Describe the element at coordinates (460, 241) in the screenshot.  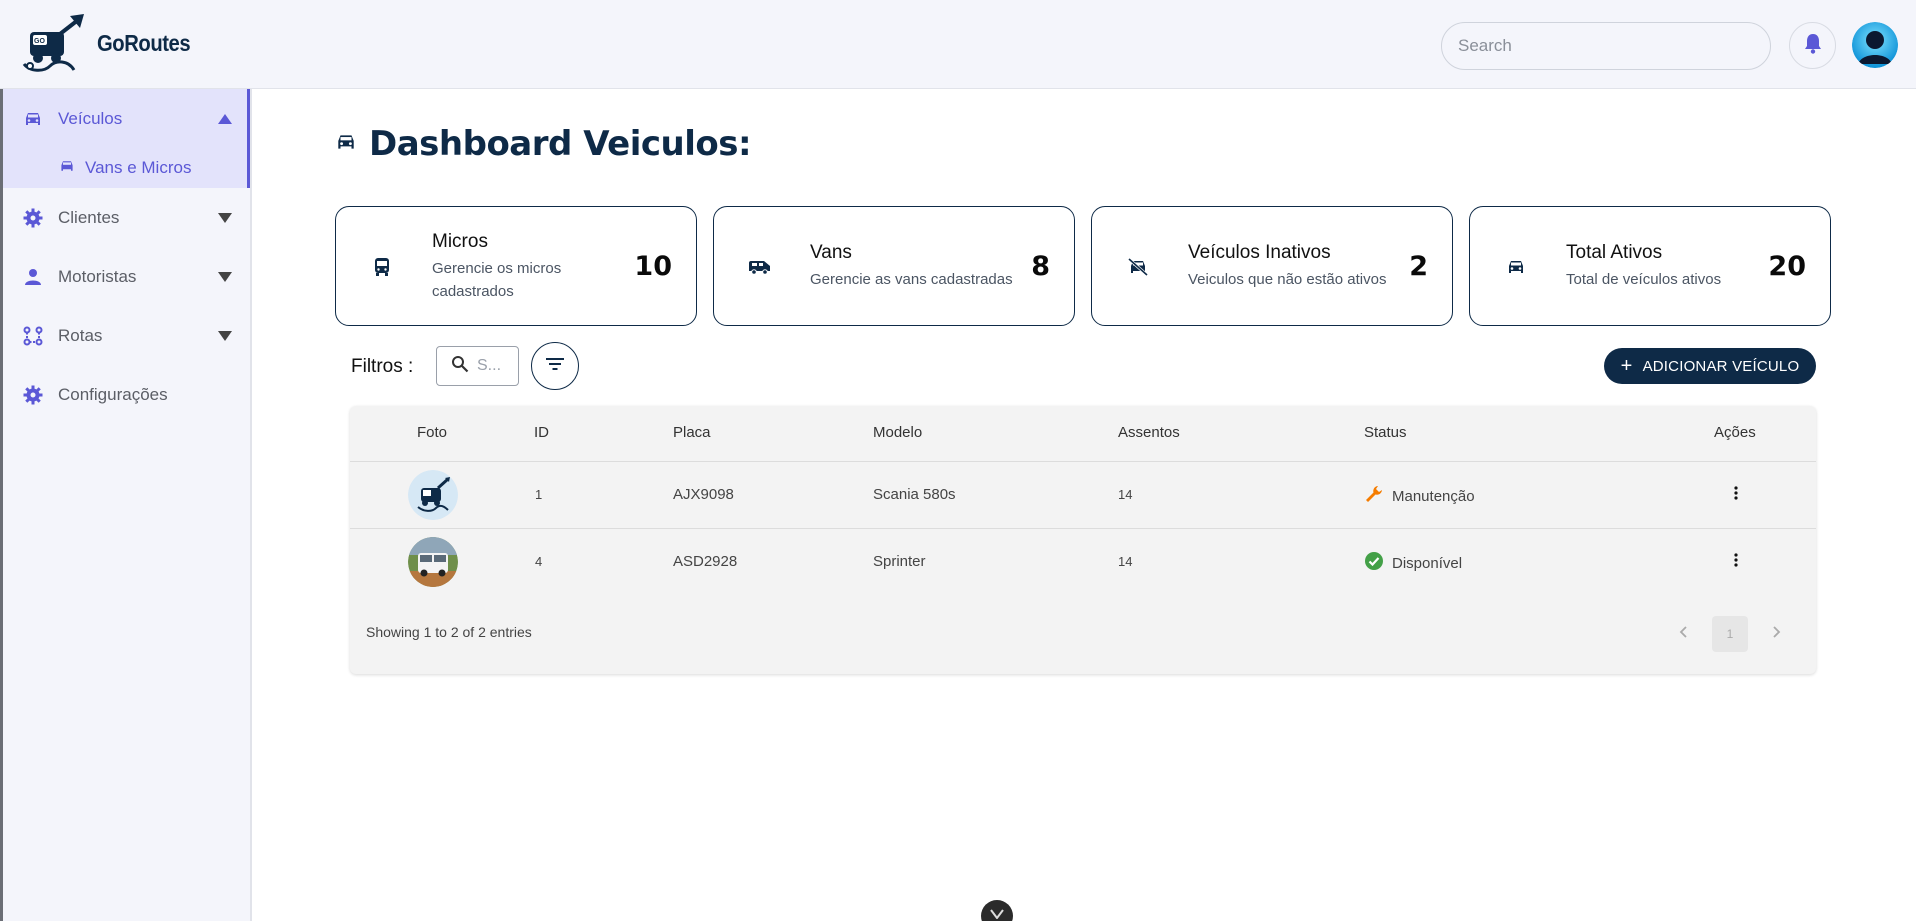
I see `card-title: Micros` at that location.